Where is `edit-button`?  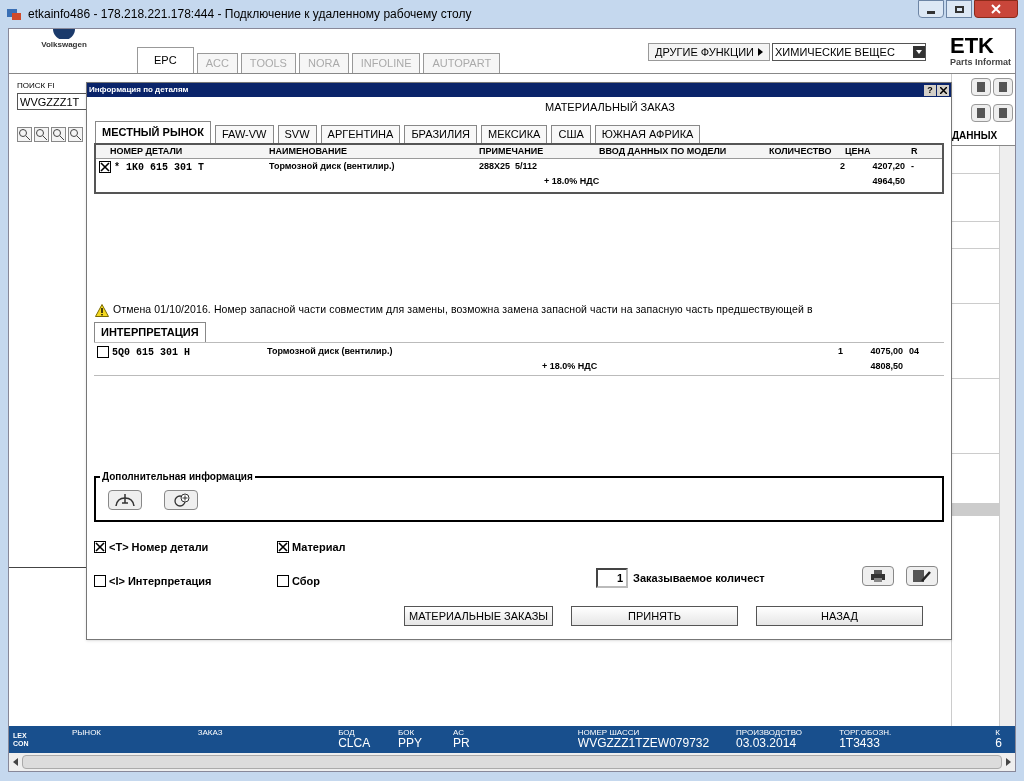 edit-button is located at coordinates (922, 576).